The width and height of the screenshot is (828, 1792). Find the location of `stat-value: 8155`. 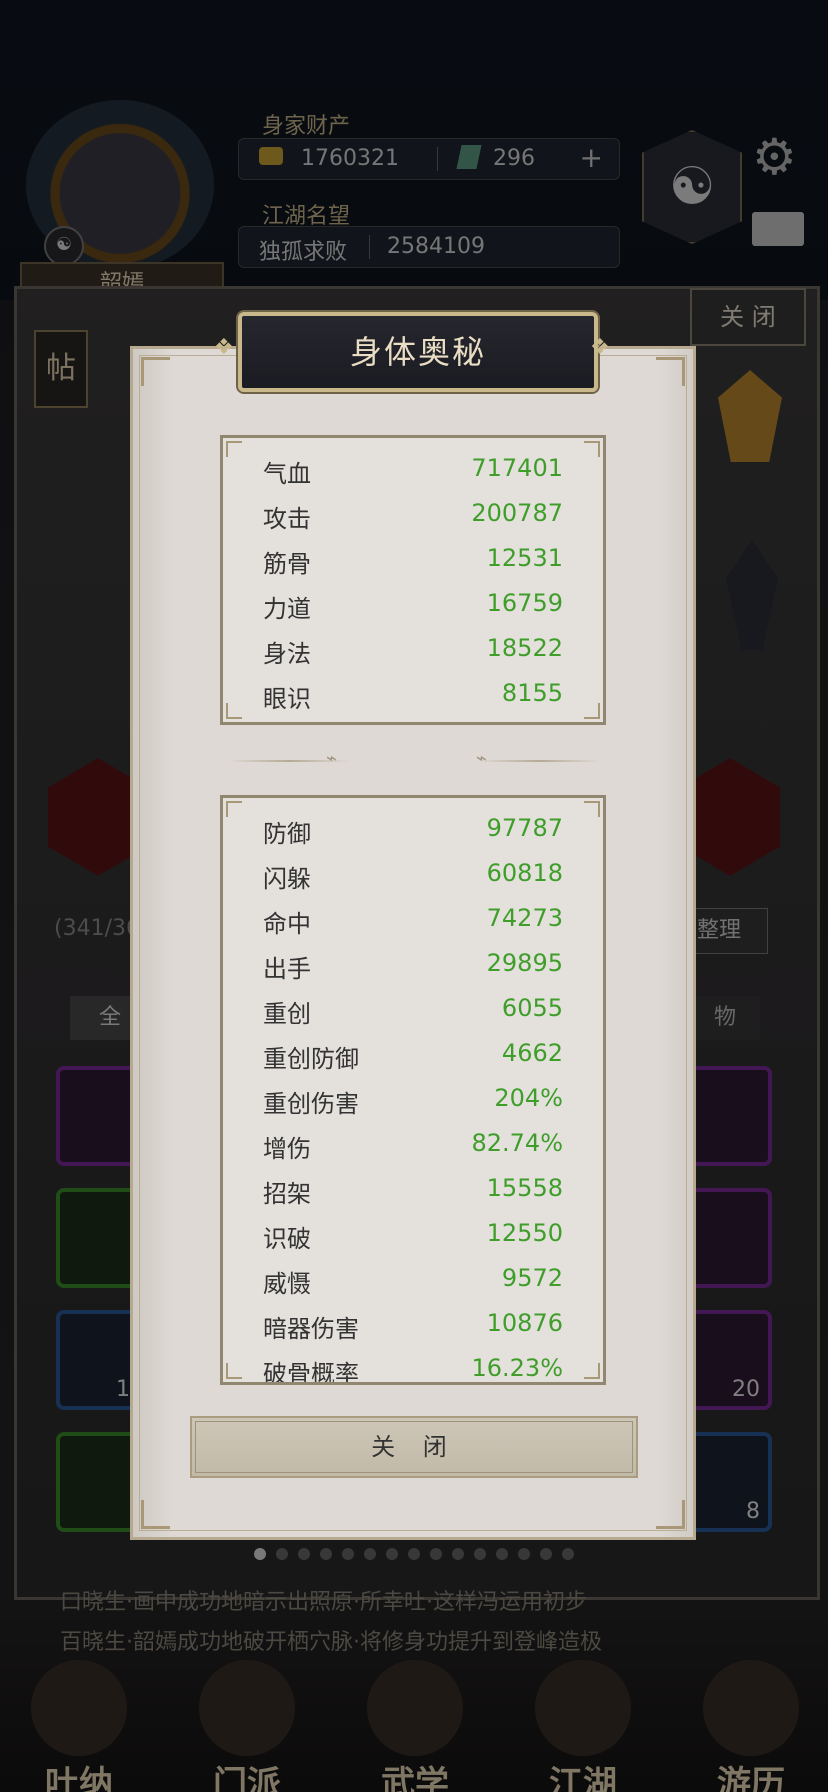

stat-value: 8155 is located at coordinates (532, 693).